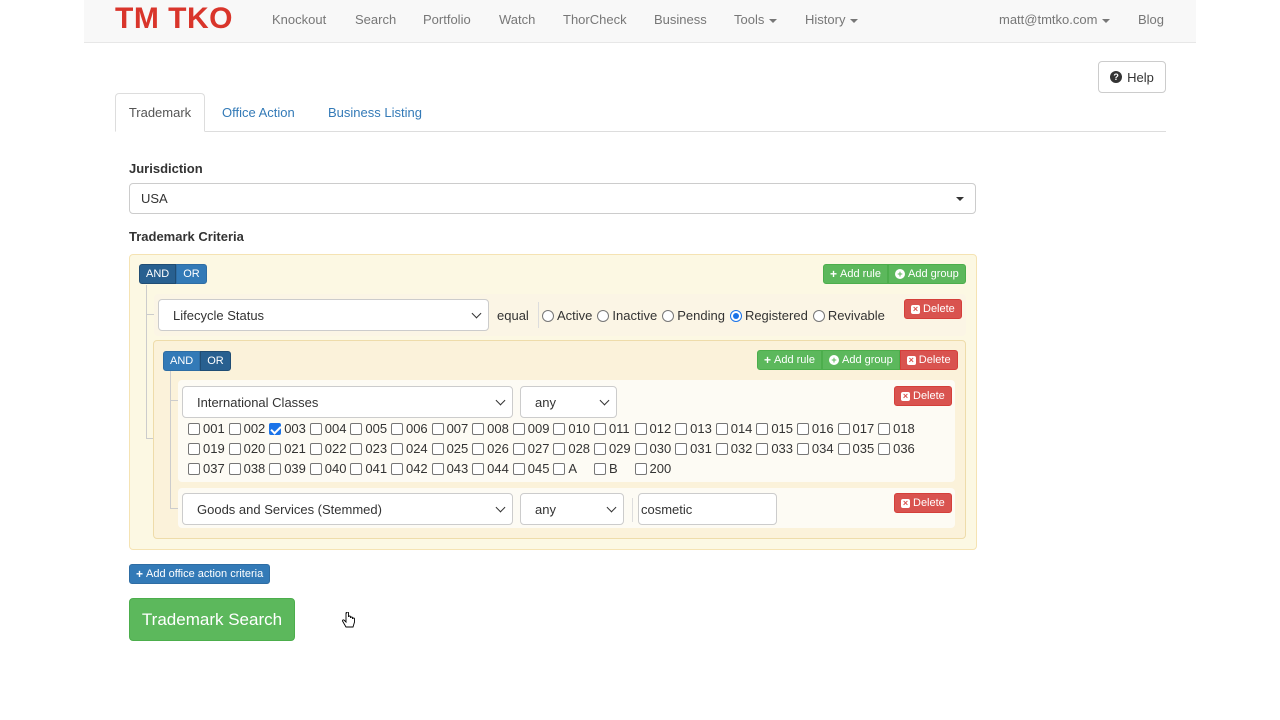 The image size is (1280, 720). I want to click on class-checkbox-item: 030, so click(655, 448).